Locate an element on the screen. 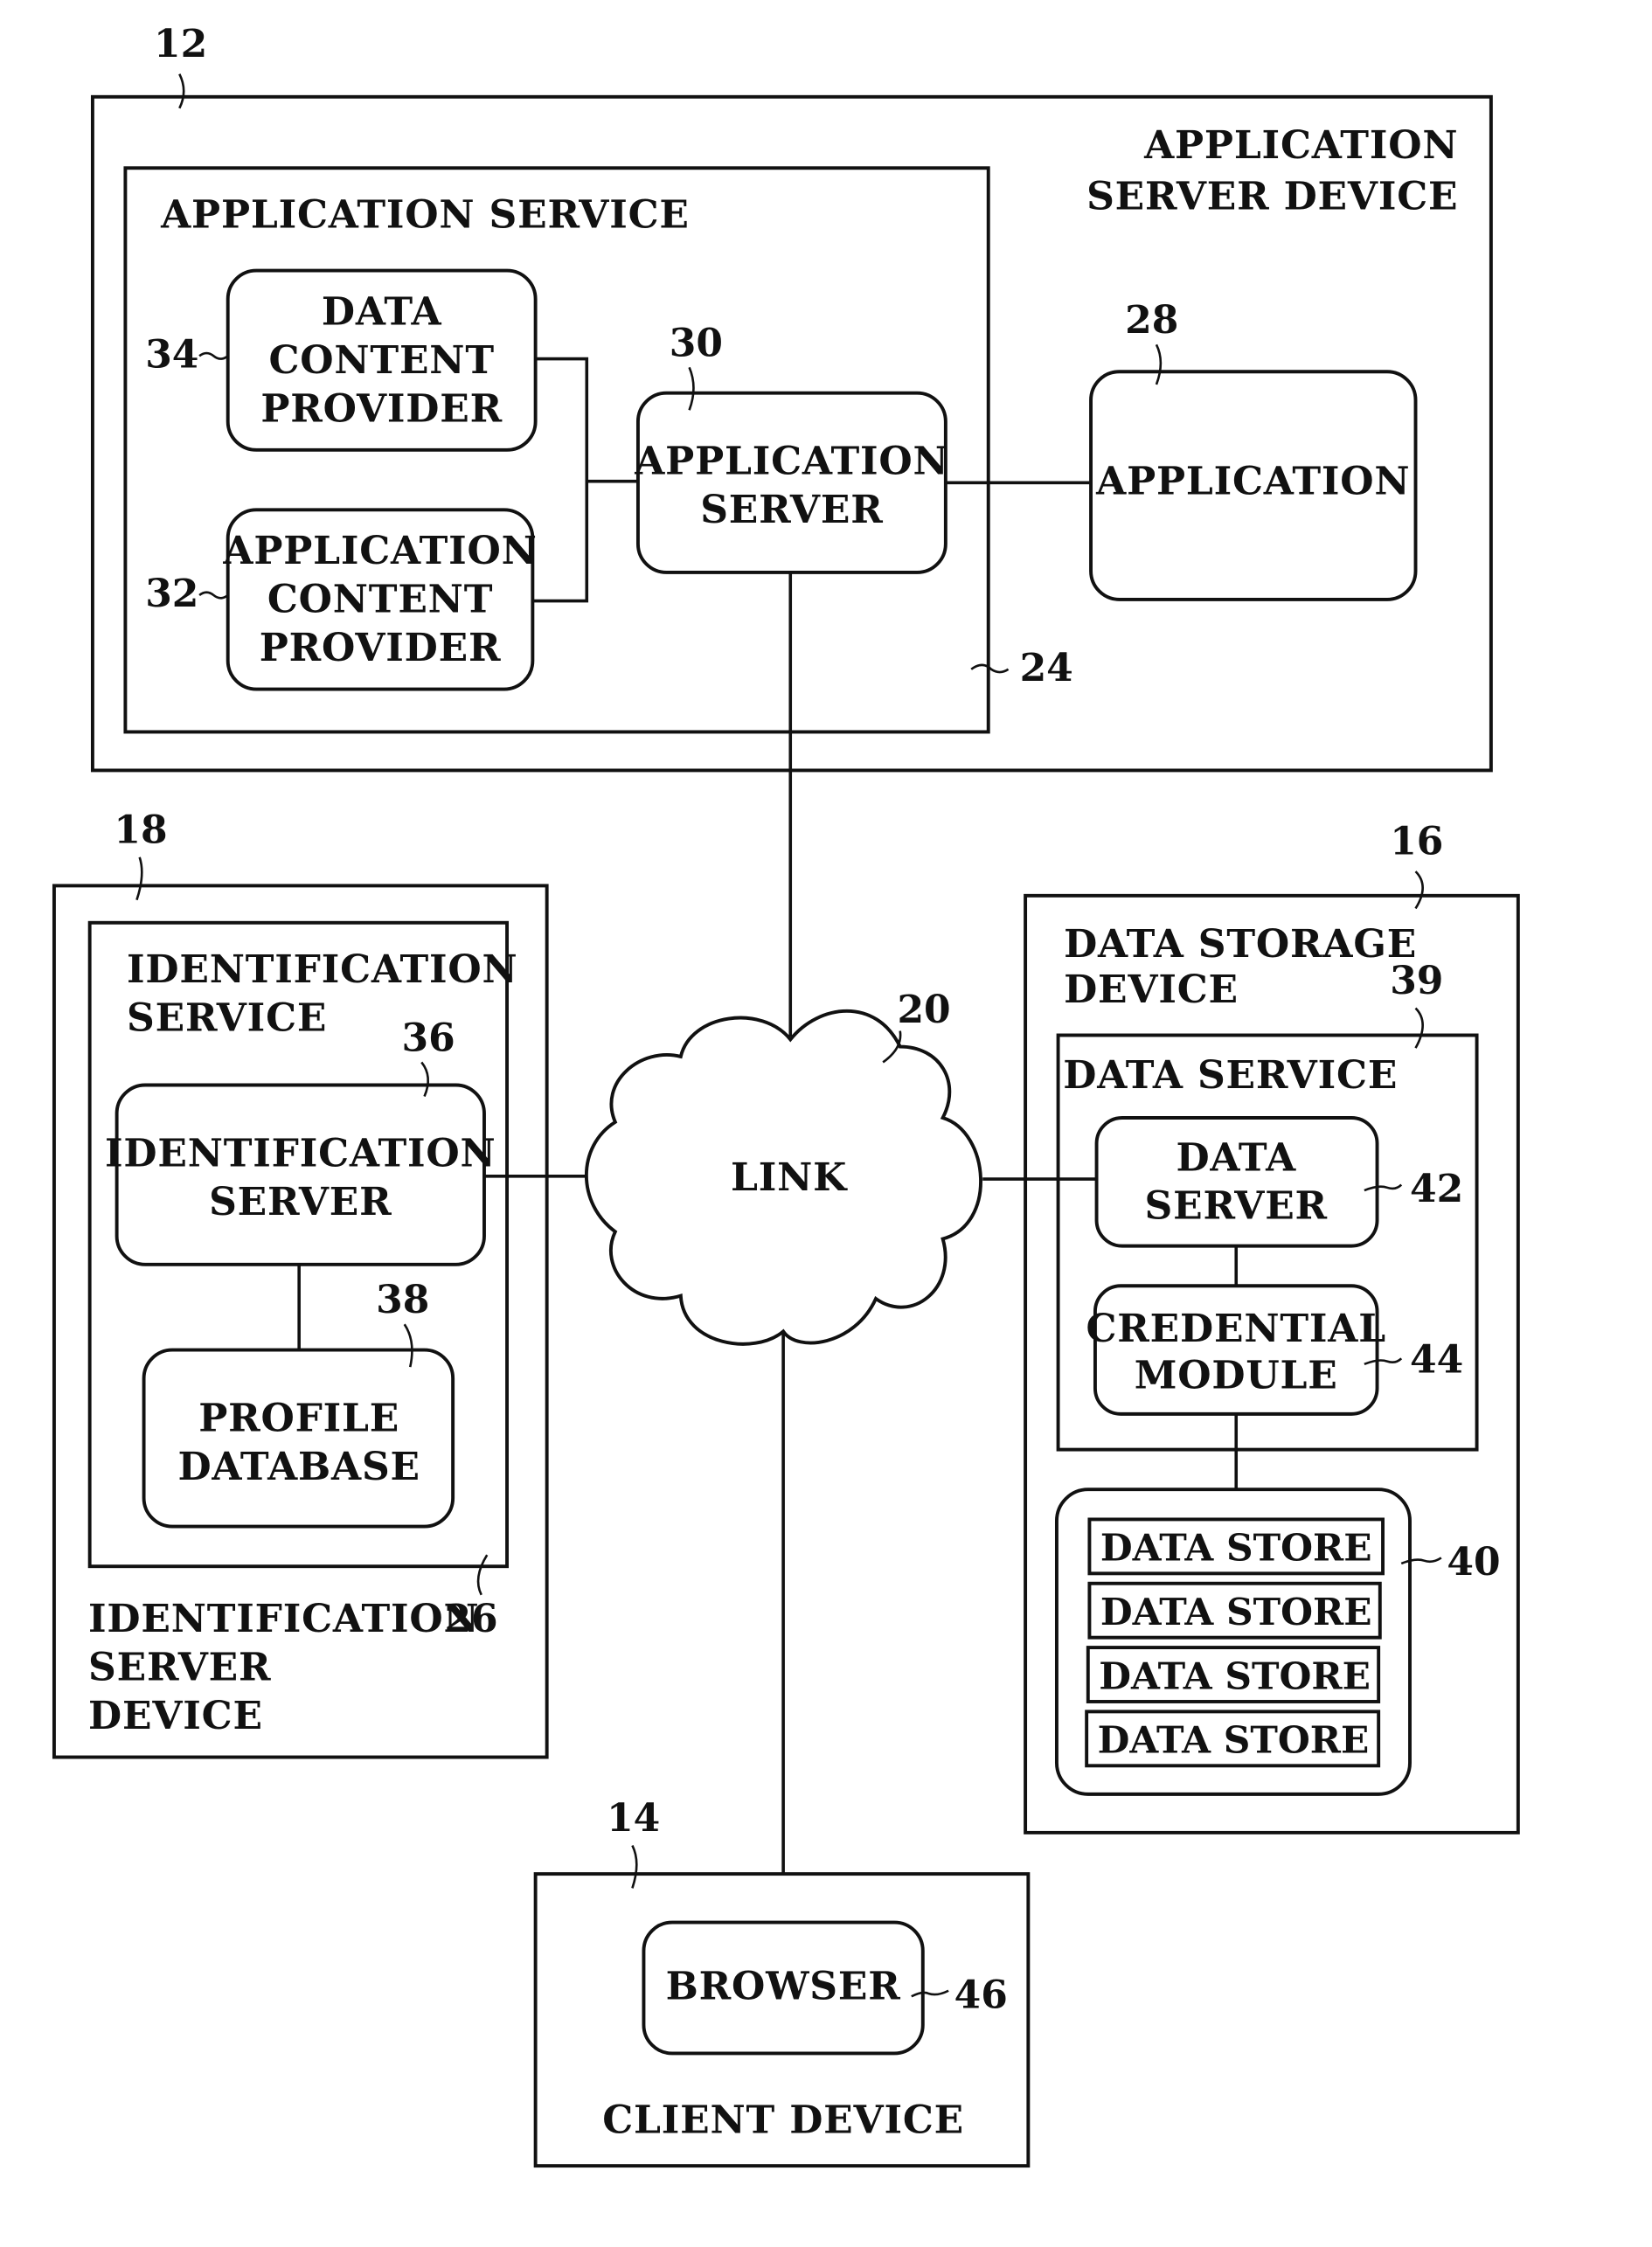 This screenshot has height=2247, width=1652. ref-12: 12 is located at coordinates (181, 44).